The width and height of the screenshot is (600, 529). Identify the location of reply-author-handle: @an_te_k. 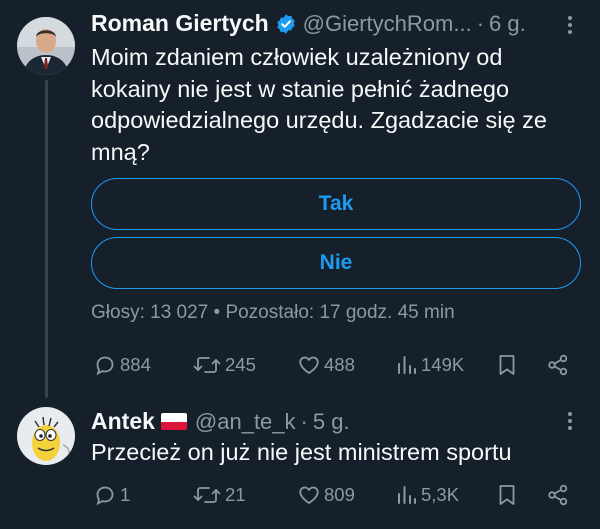
(245, 422).